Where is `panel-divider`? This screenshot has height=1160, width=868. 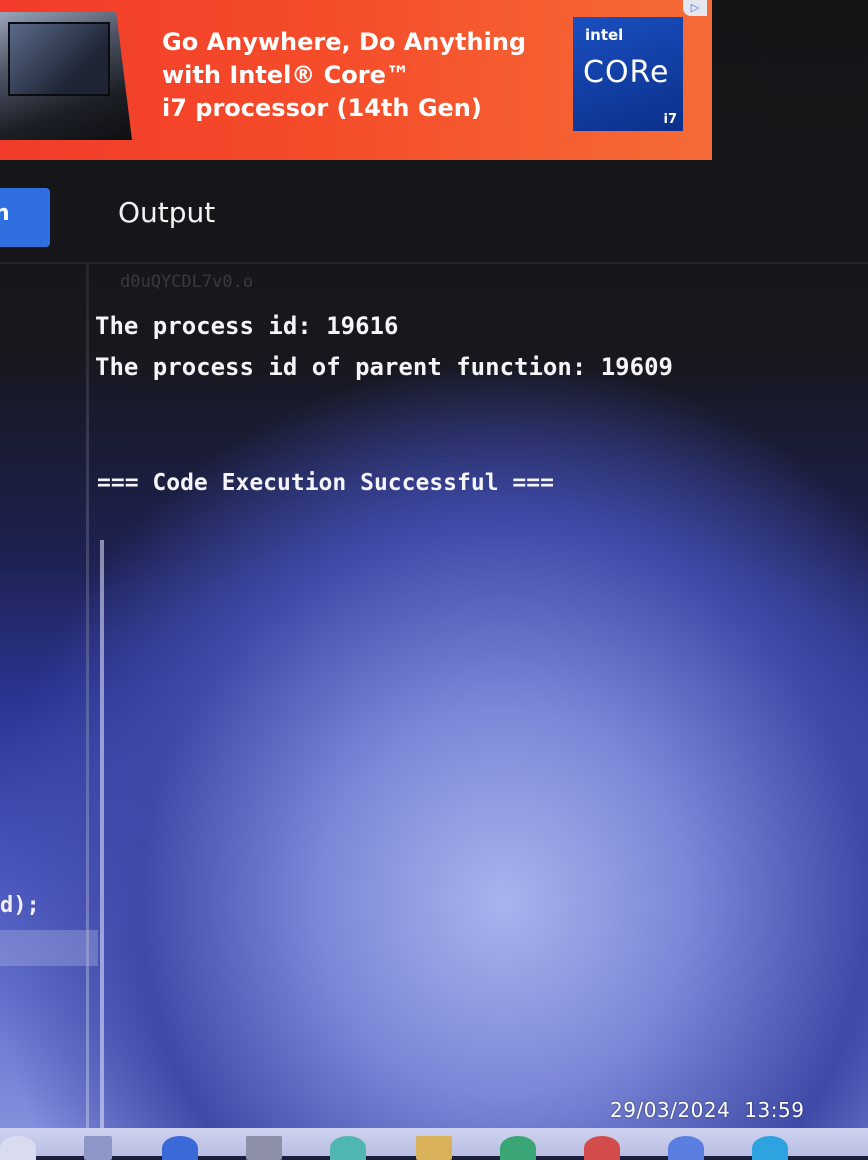
panel-divider is located at coordinates (434, 263).